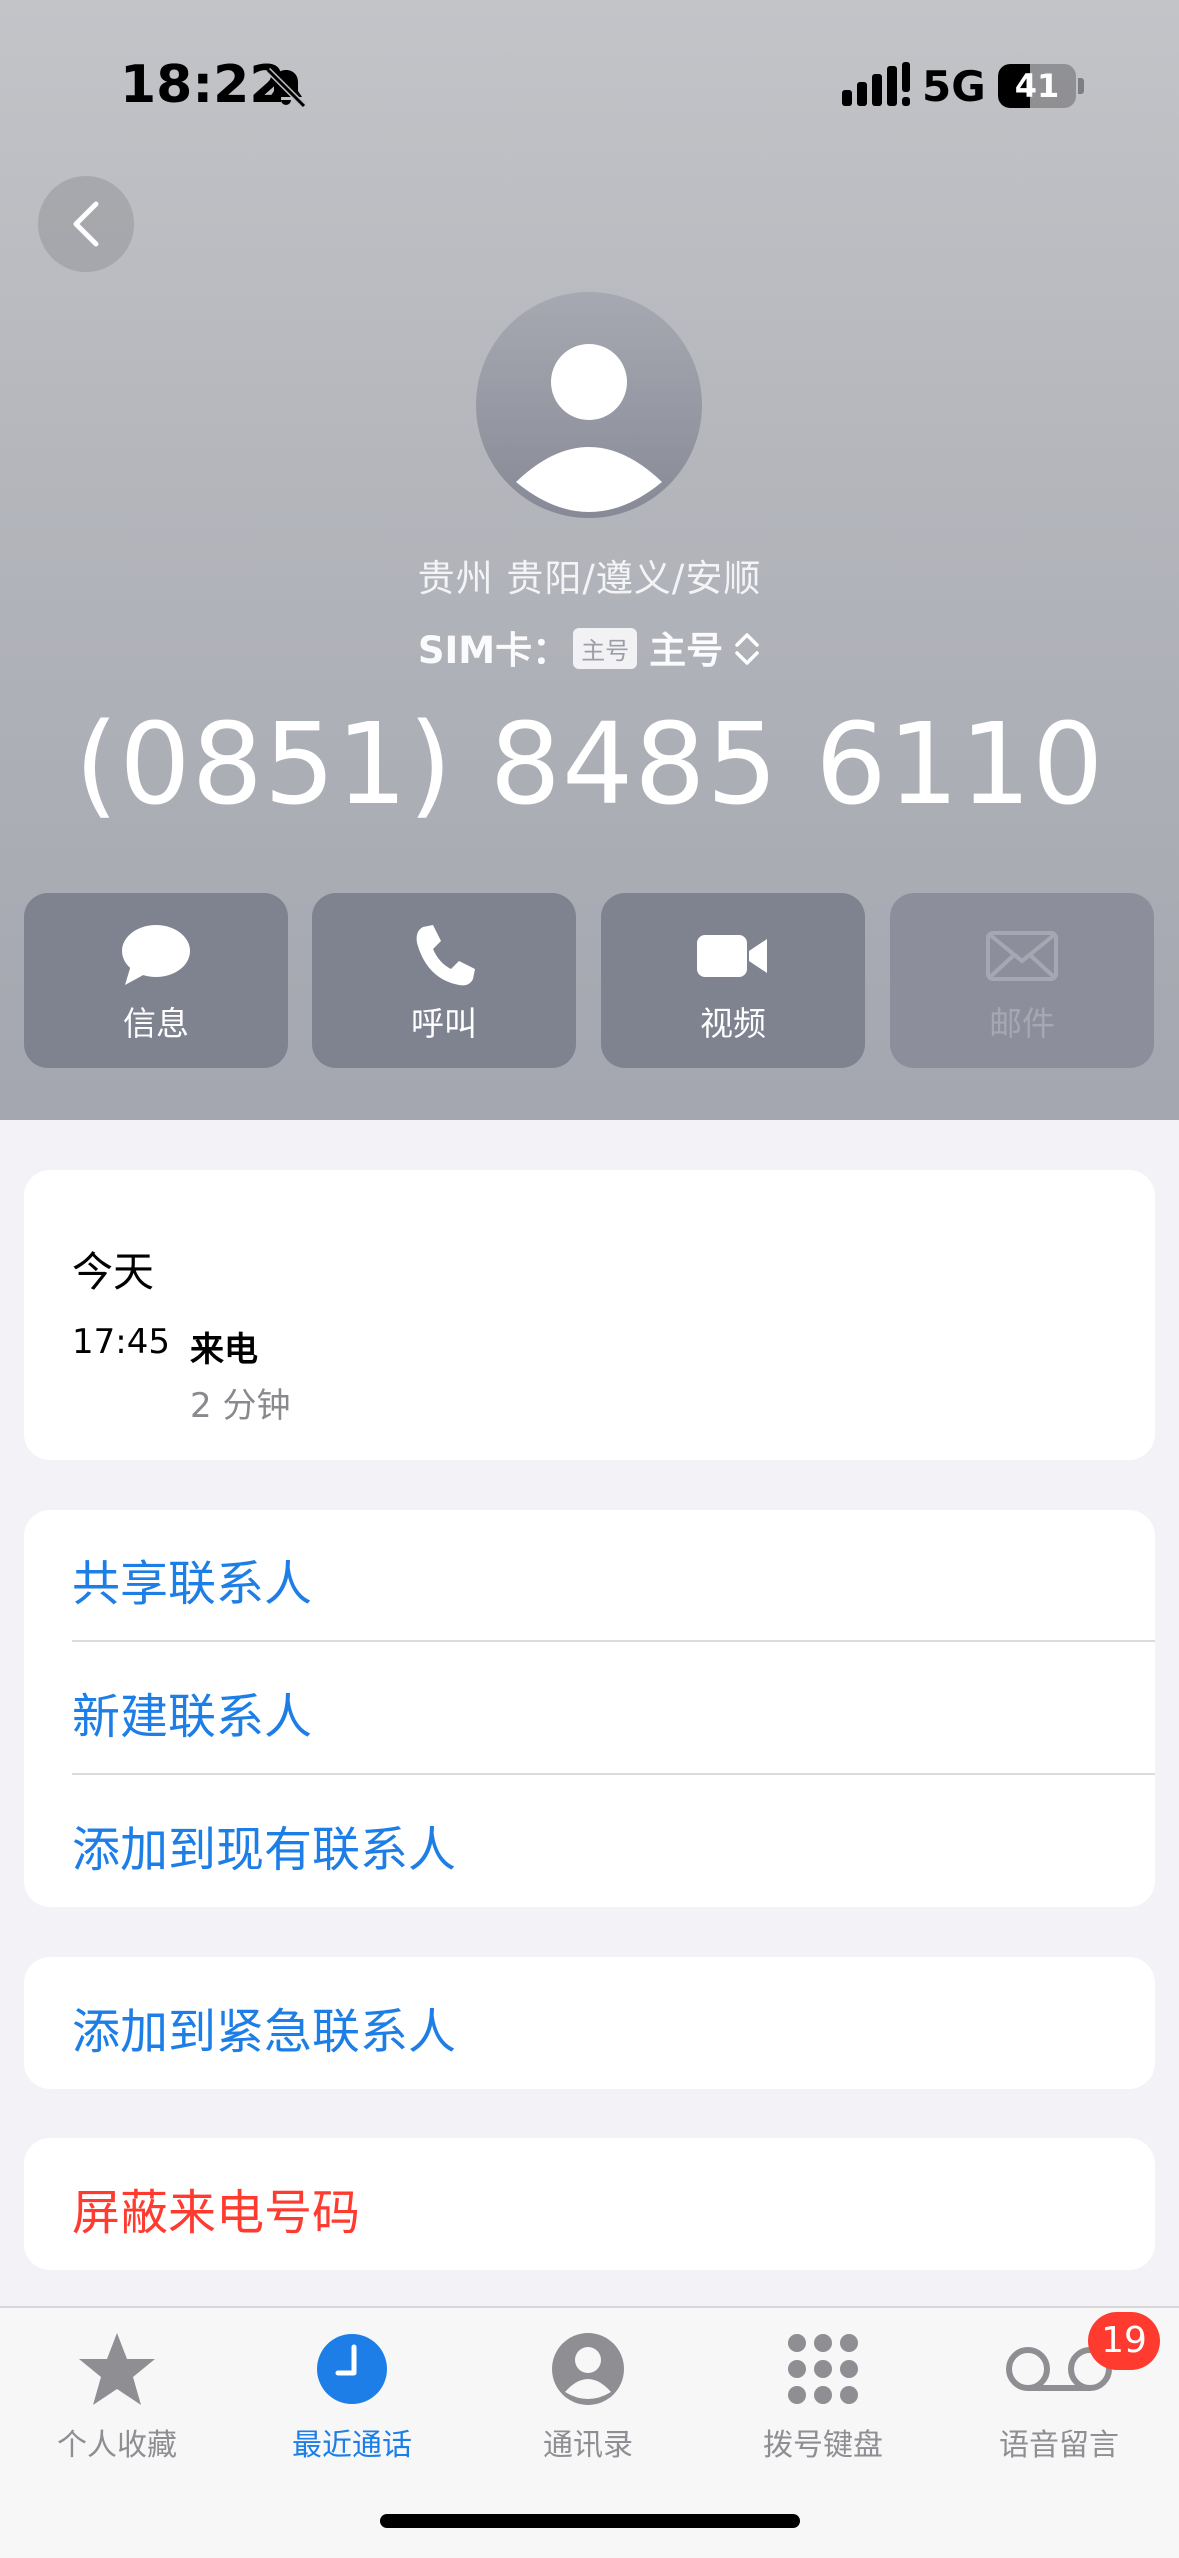  What do you see at coordinates (1124, 2341) in the screenshot?
I see `voicemail-badge: 19` at bounding box center [1124, 2341].